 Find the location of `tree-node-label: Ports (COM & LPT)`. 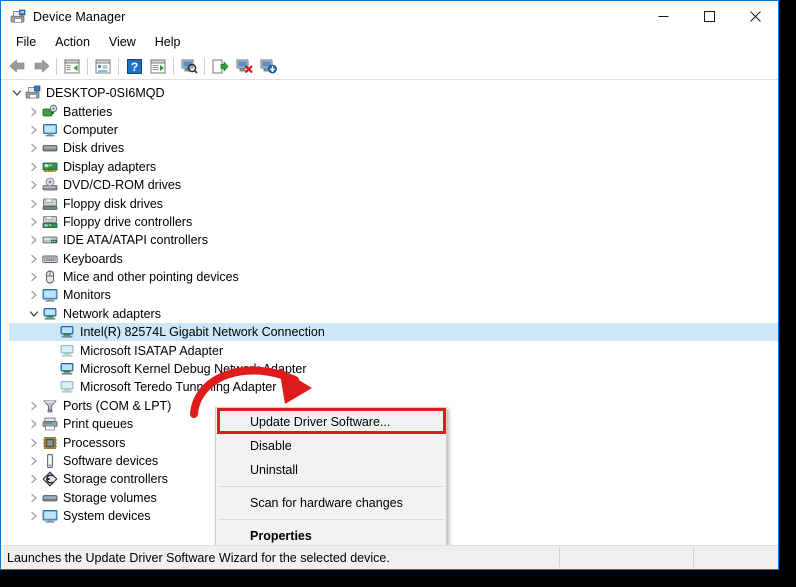

tree-node-label: Ports (COM & LPT) is located at coordinates (117, 405).